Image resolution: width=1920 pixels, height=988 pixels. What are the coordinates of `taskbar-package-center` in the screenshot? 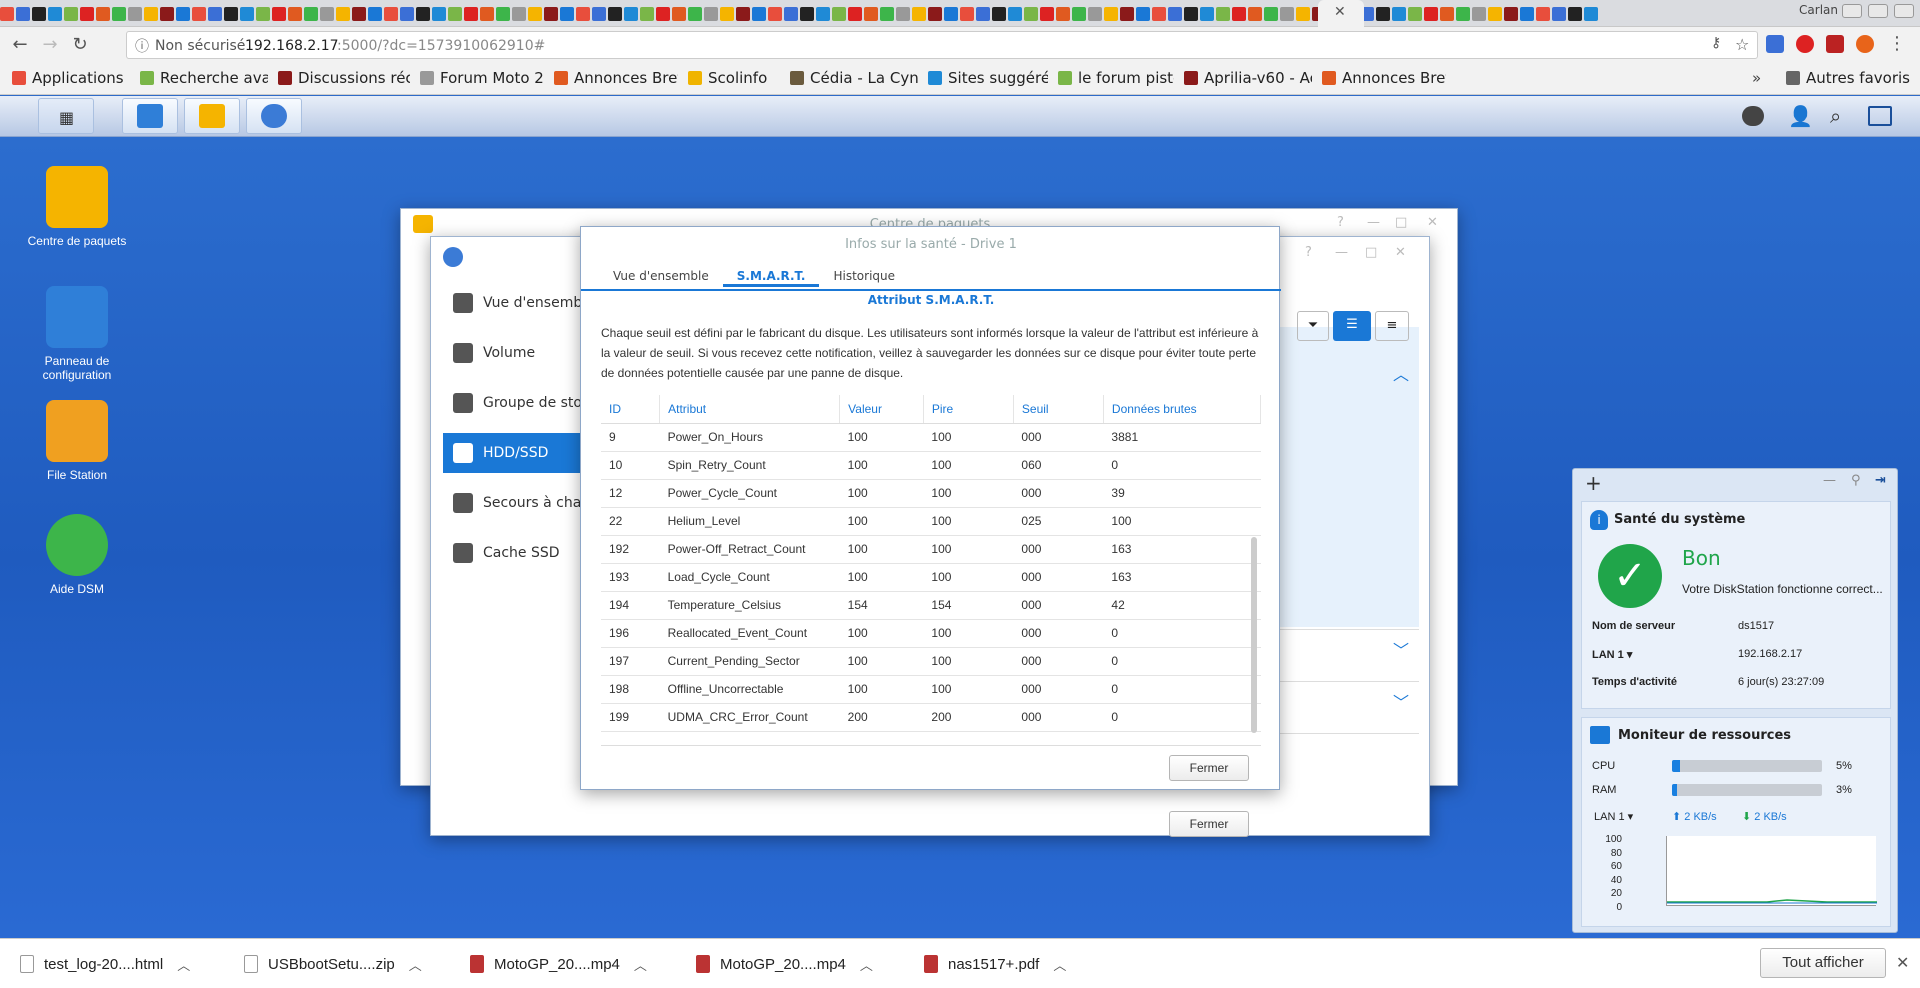 It's located at (212, 116).